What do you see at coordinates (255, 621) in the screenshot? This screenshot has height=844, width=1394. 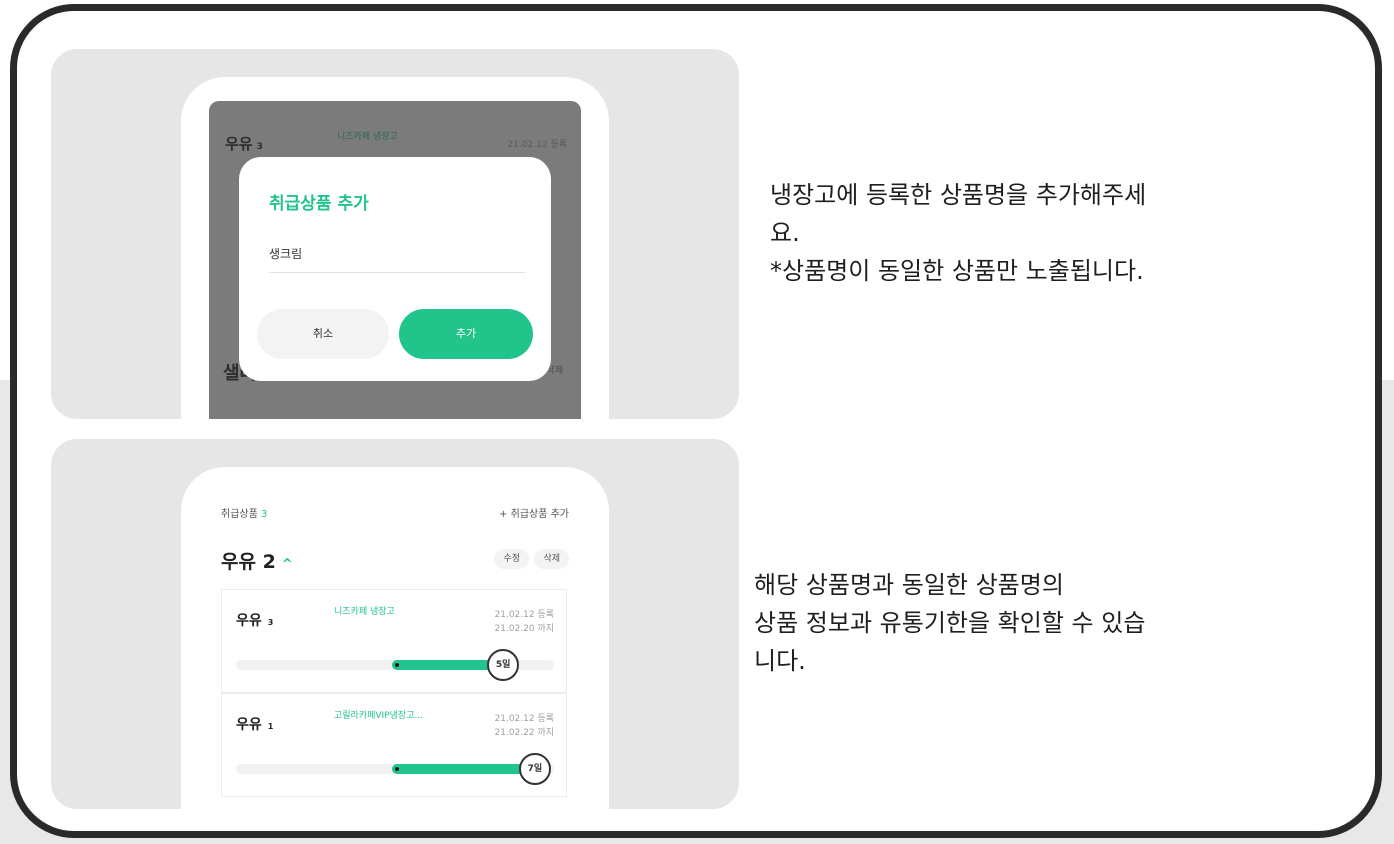 I see `item-name: 우유 3` at bounding box center [255, 621].